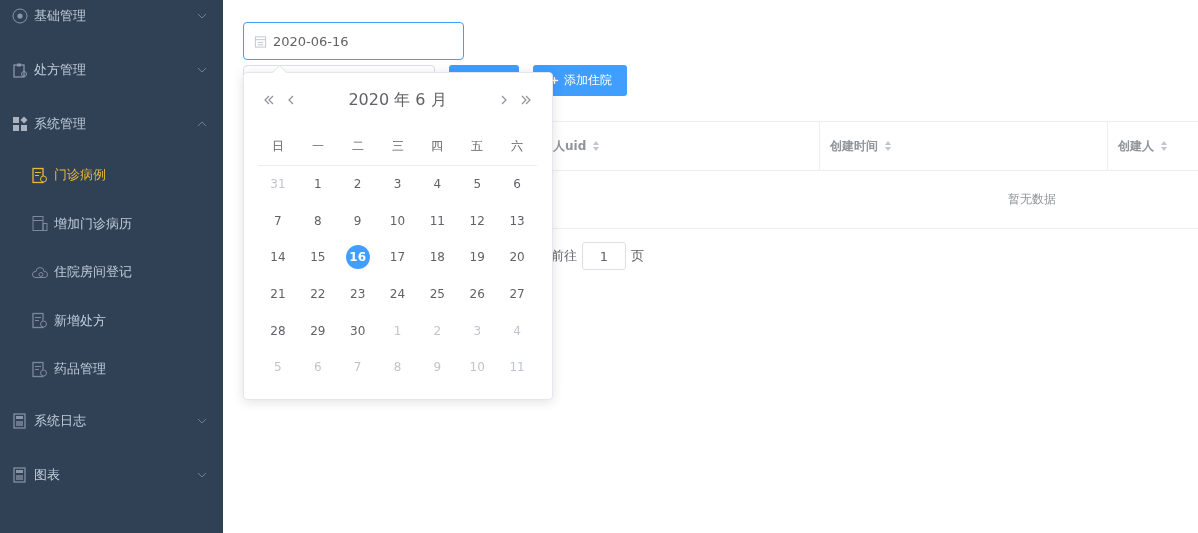  What do you see at coordinates (260, 41) in the screenshot?
I see `calendar-icon` at bounding box center [260, 41].